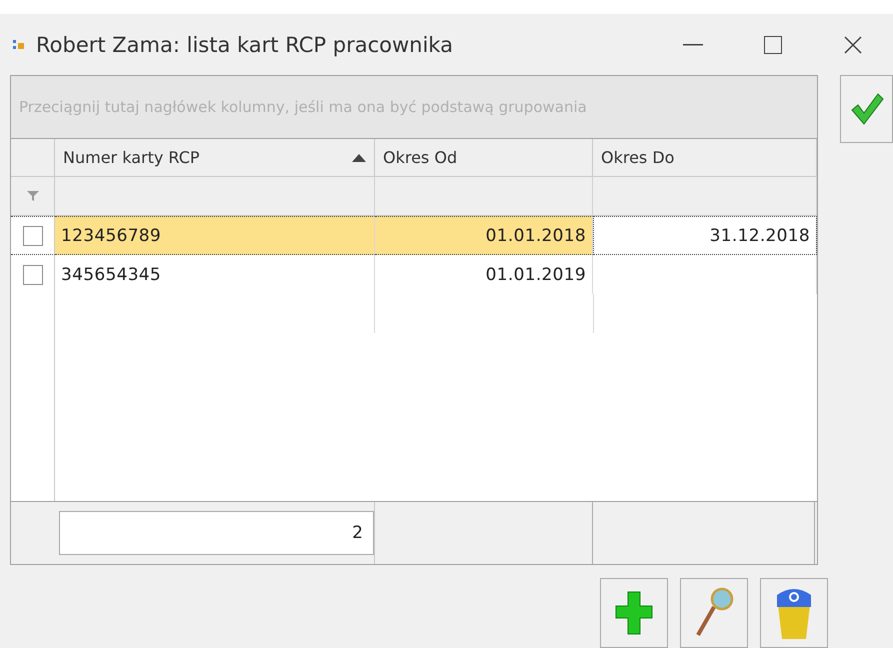 The height and width of the screenshot is (648, 893). Describe the element at coordinates (245, 44) in the screenshot. I see `window-title: Robert Zama: lista kart RCP pracownika` at that location.